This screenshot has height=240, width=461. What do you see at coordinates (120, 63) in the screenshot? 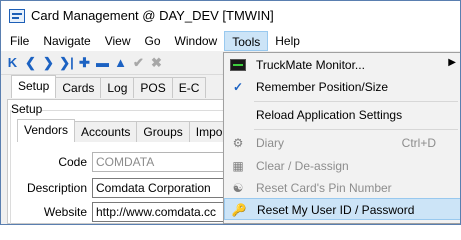
I see `up-icon: ▲` at bounding box center [120, 63].